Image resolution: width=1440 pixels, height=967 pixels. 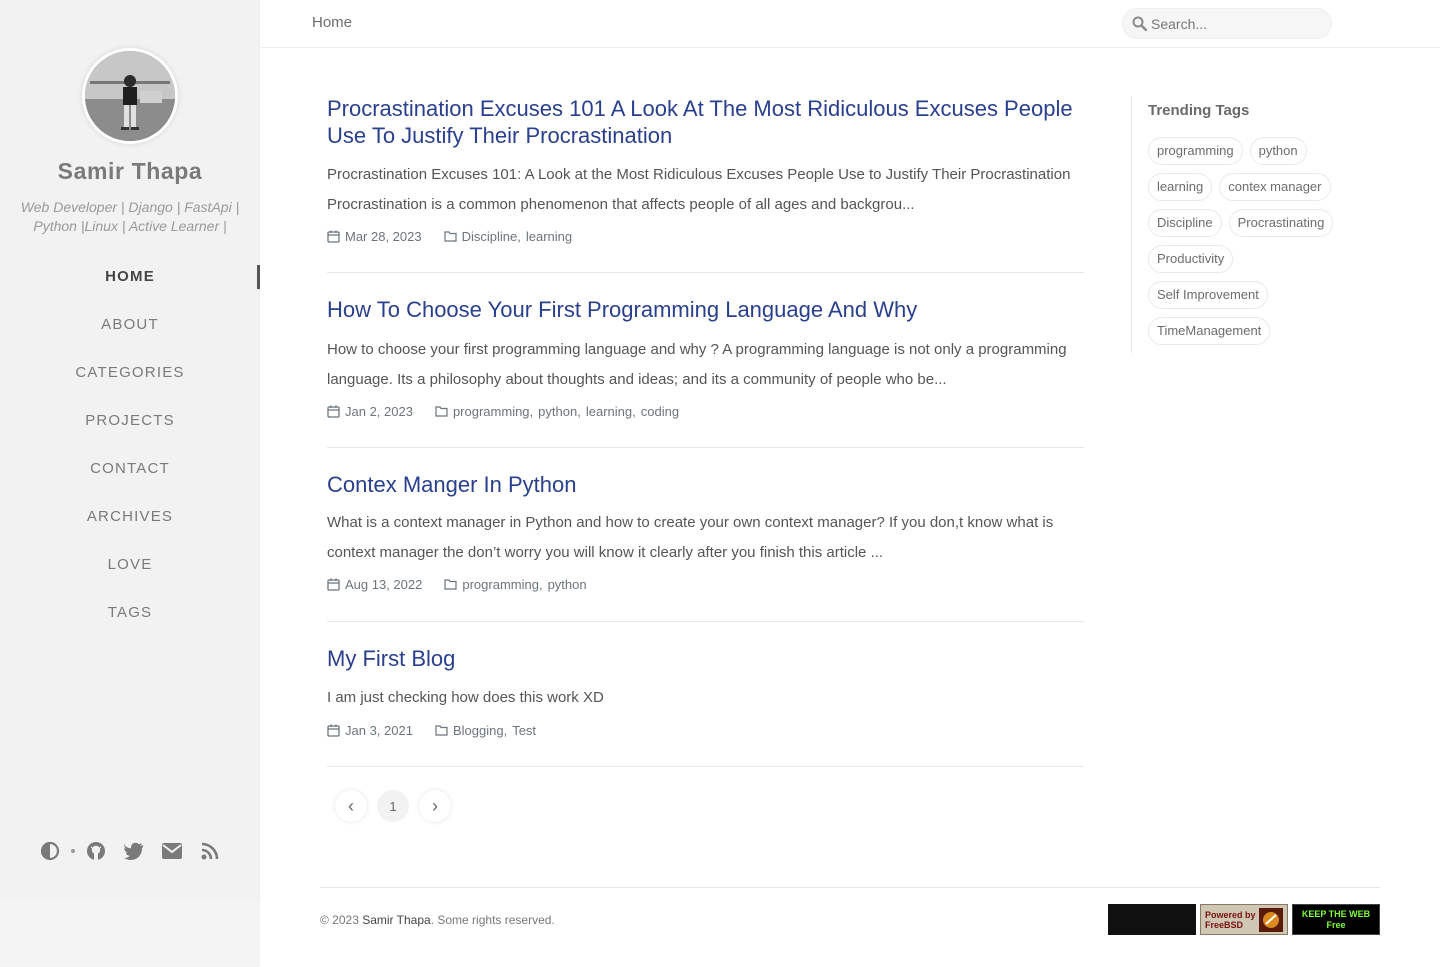 What do you see at coordinates (1140, 26) in the screenshot?
I see `search-icon` at bounding box center [1140, 26].